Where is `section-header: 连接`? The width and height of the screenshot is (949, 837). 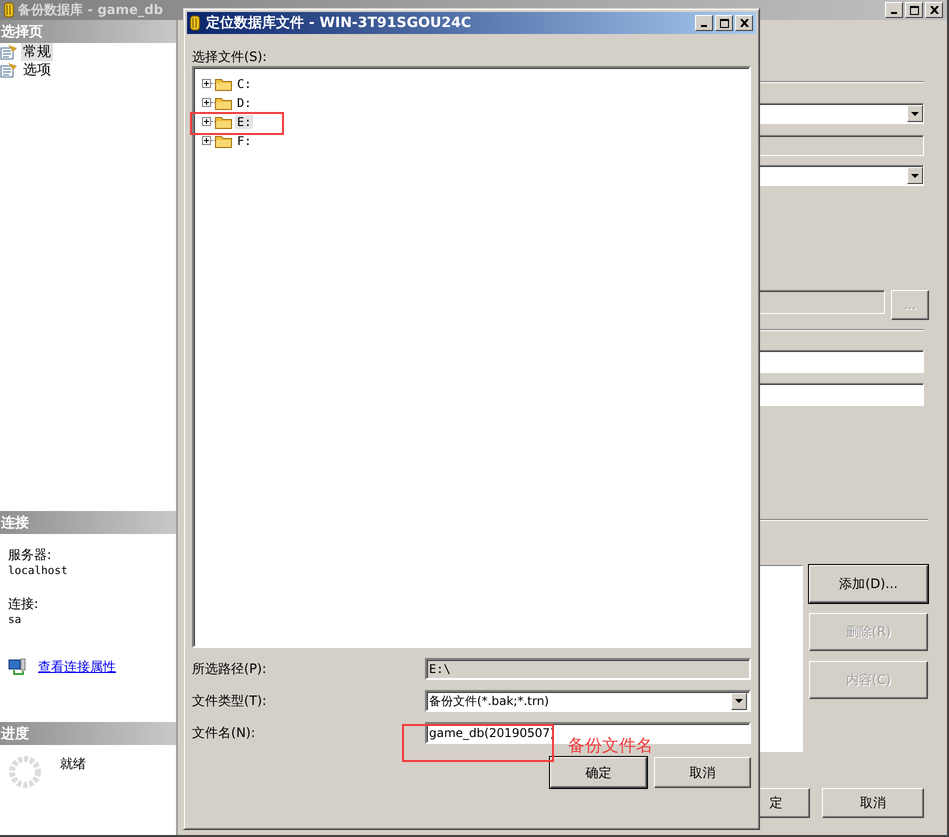
section-header: 连接 is located at coordinates (88, 522).